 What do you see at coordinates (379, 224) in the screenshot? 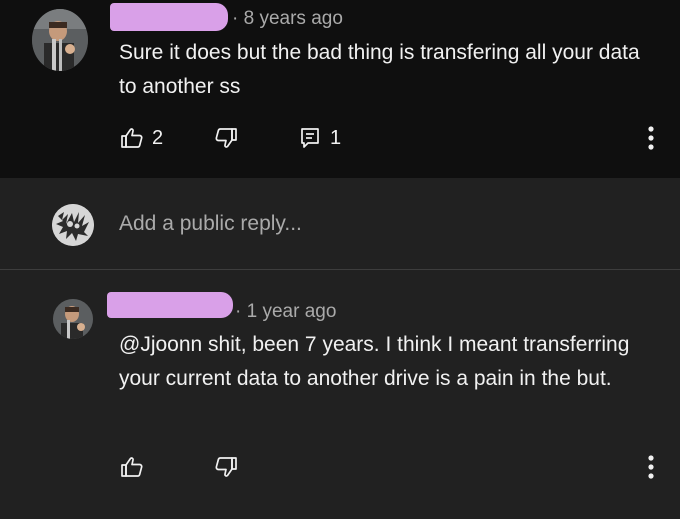
I see `reply-input` at bounding box center [379, 224].